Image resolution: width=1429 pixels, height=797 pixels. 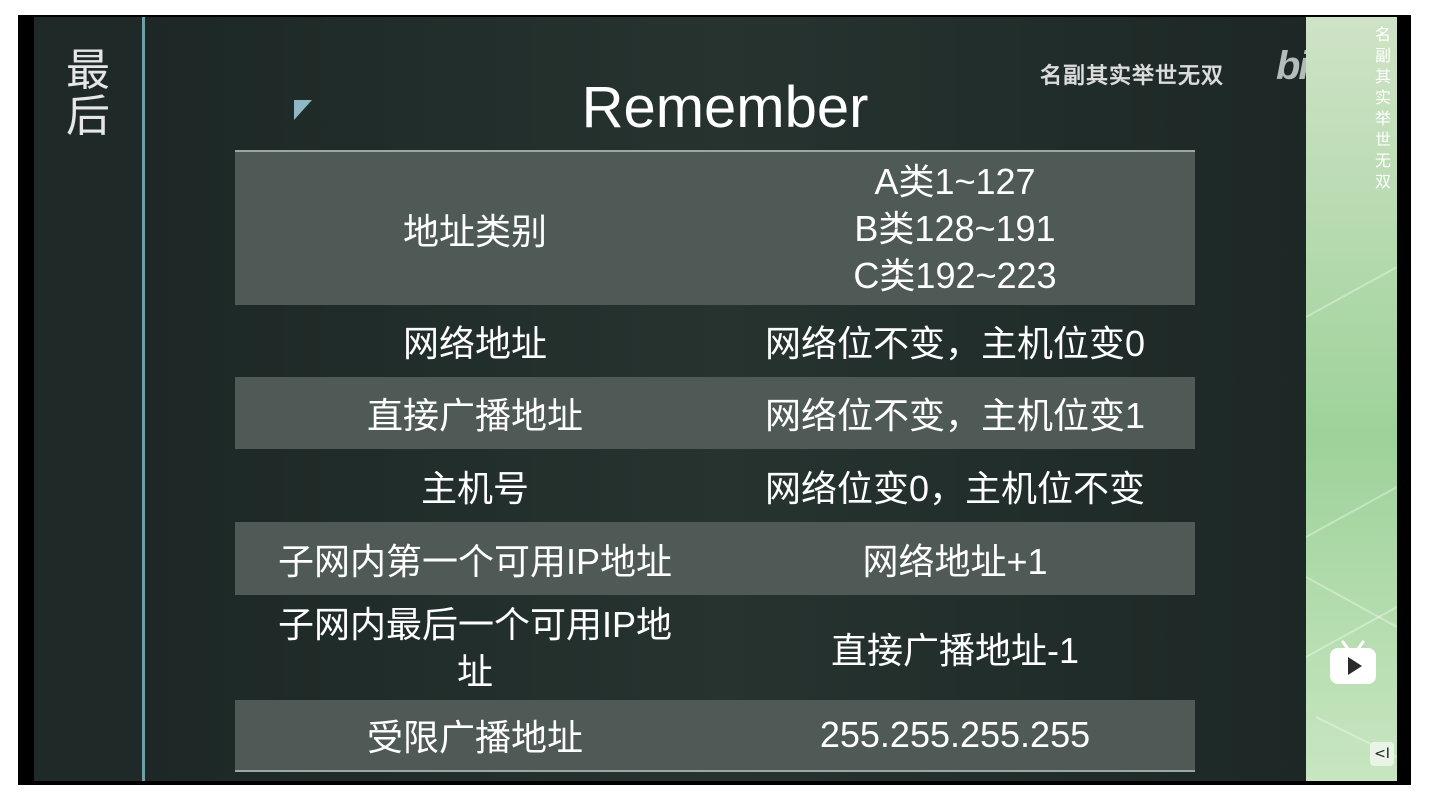 I want to click on label-line: 址, so click(x=474, y=671).